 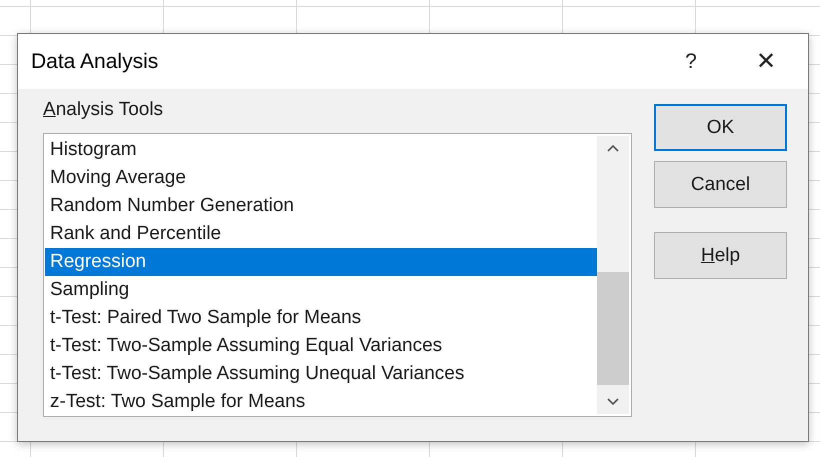 I want to click on list-item: Sampling, so click(x=321, y=290).